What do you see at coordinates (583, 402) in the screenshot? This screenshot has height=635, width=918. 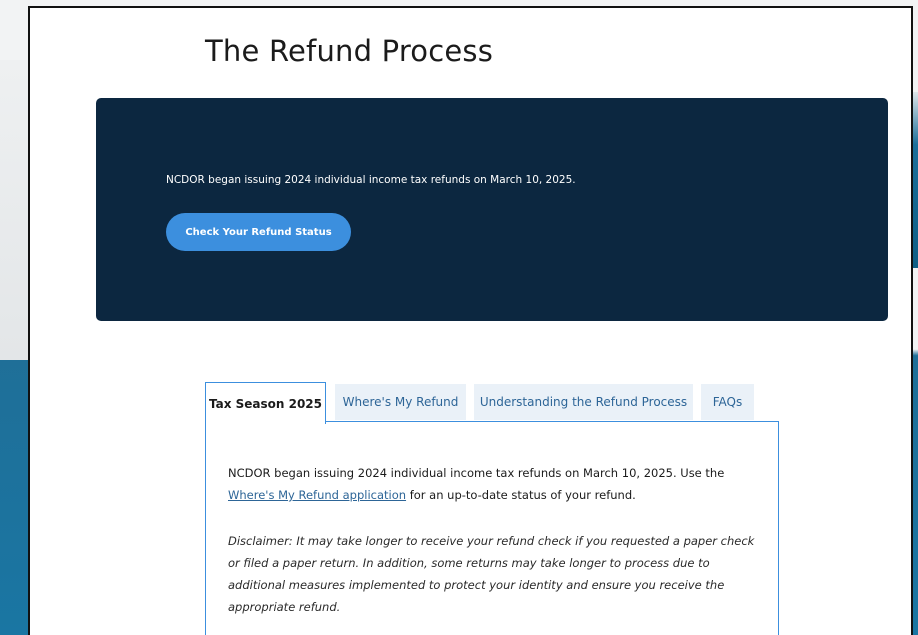 I see `tab-understanding-refund-process: Understanding the Refund Process` at bounding box center [583, 402].